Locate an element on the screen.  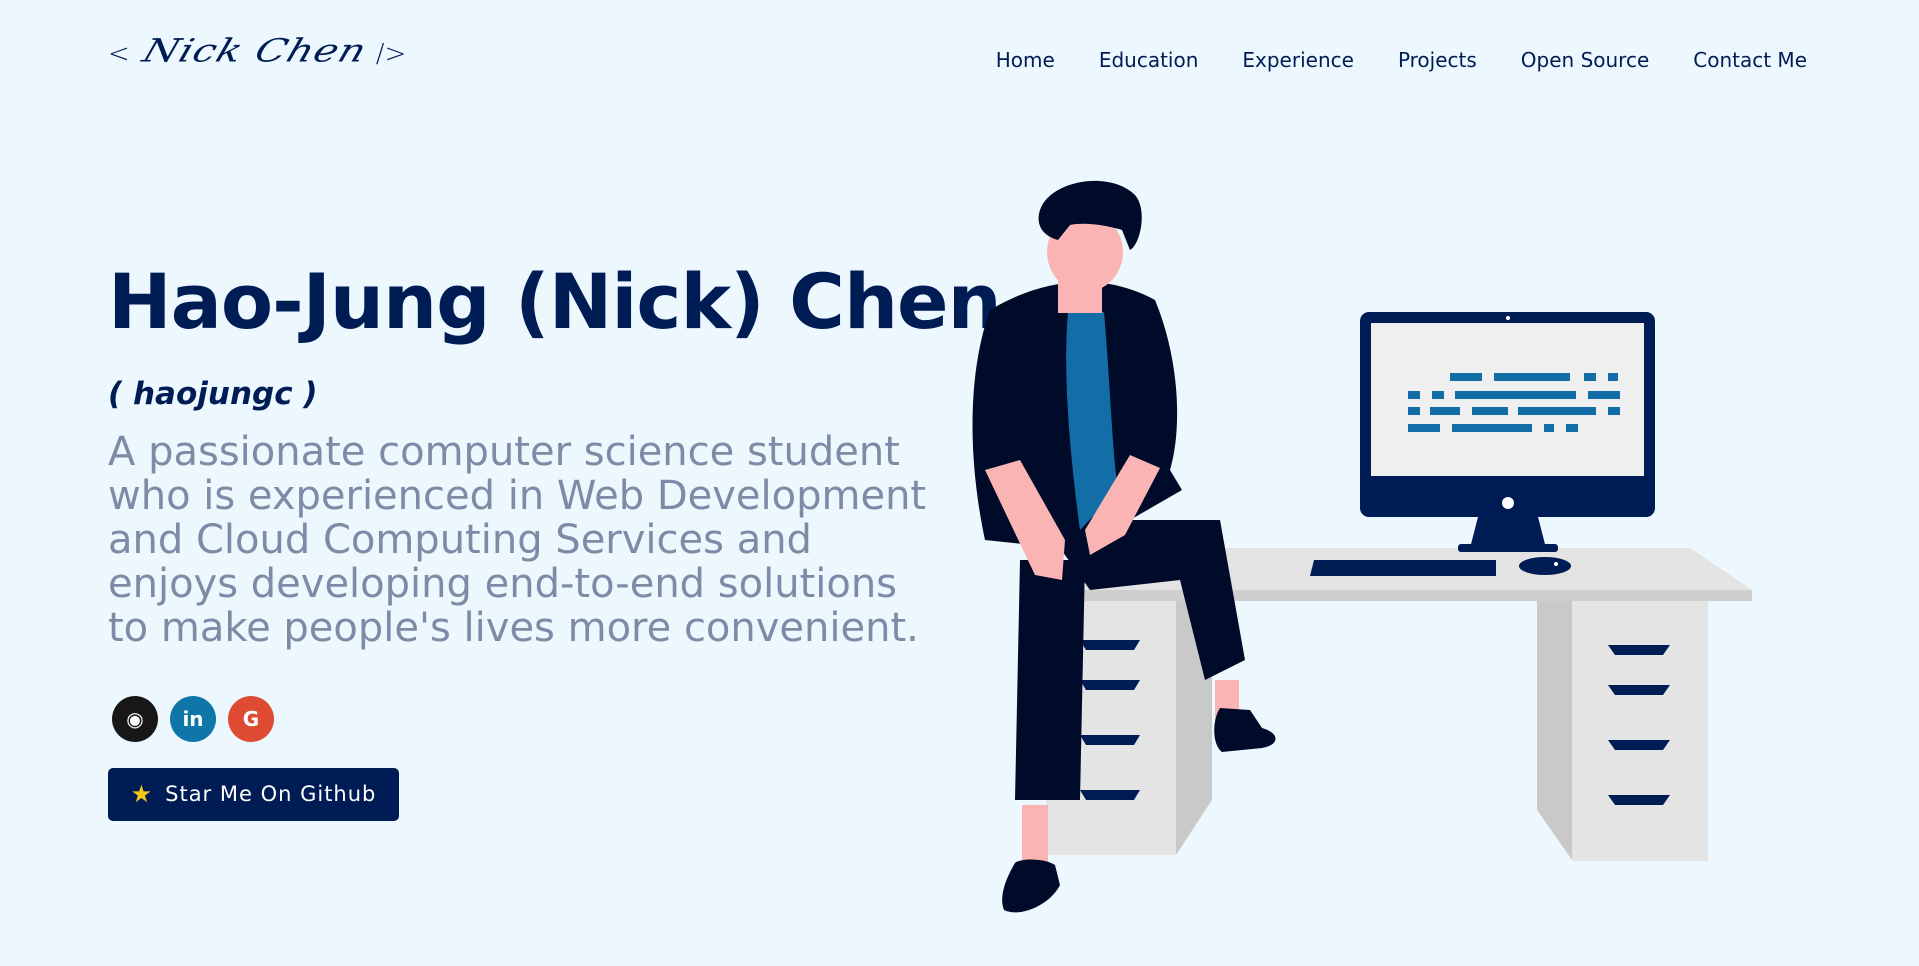
star-icon: ★ is located at coordinates (142, 794).